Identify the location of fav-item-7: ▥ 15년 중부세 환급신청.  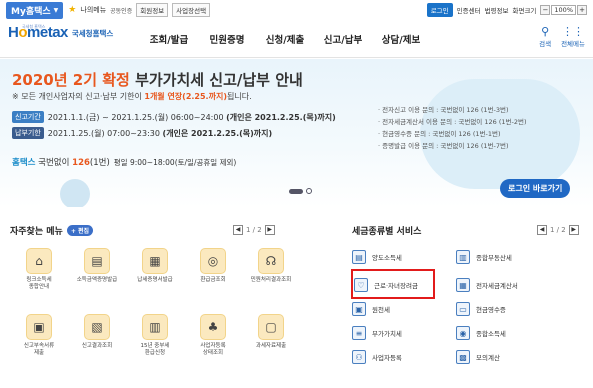
(155, 335).